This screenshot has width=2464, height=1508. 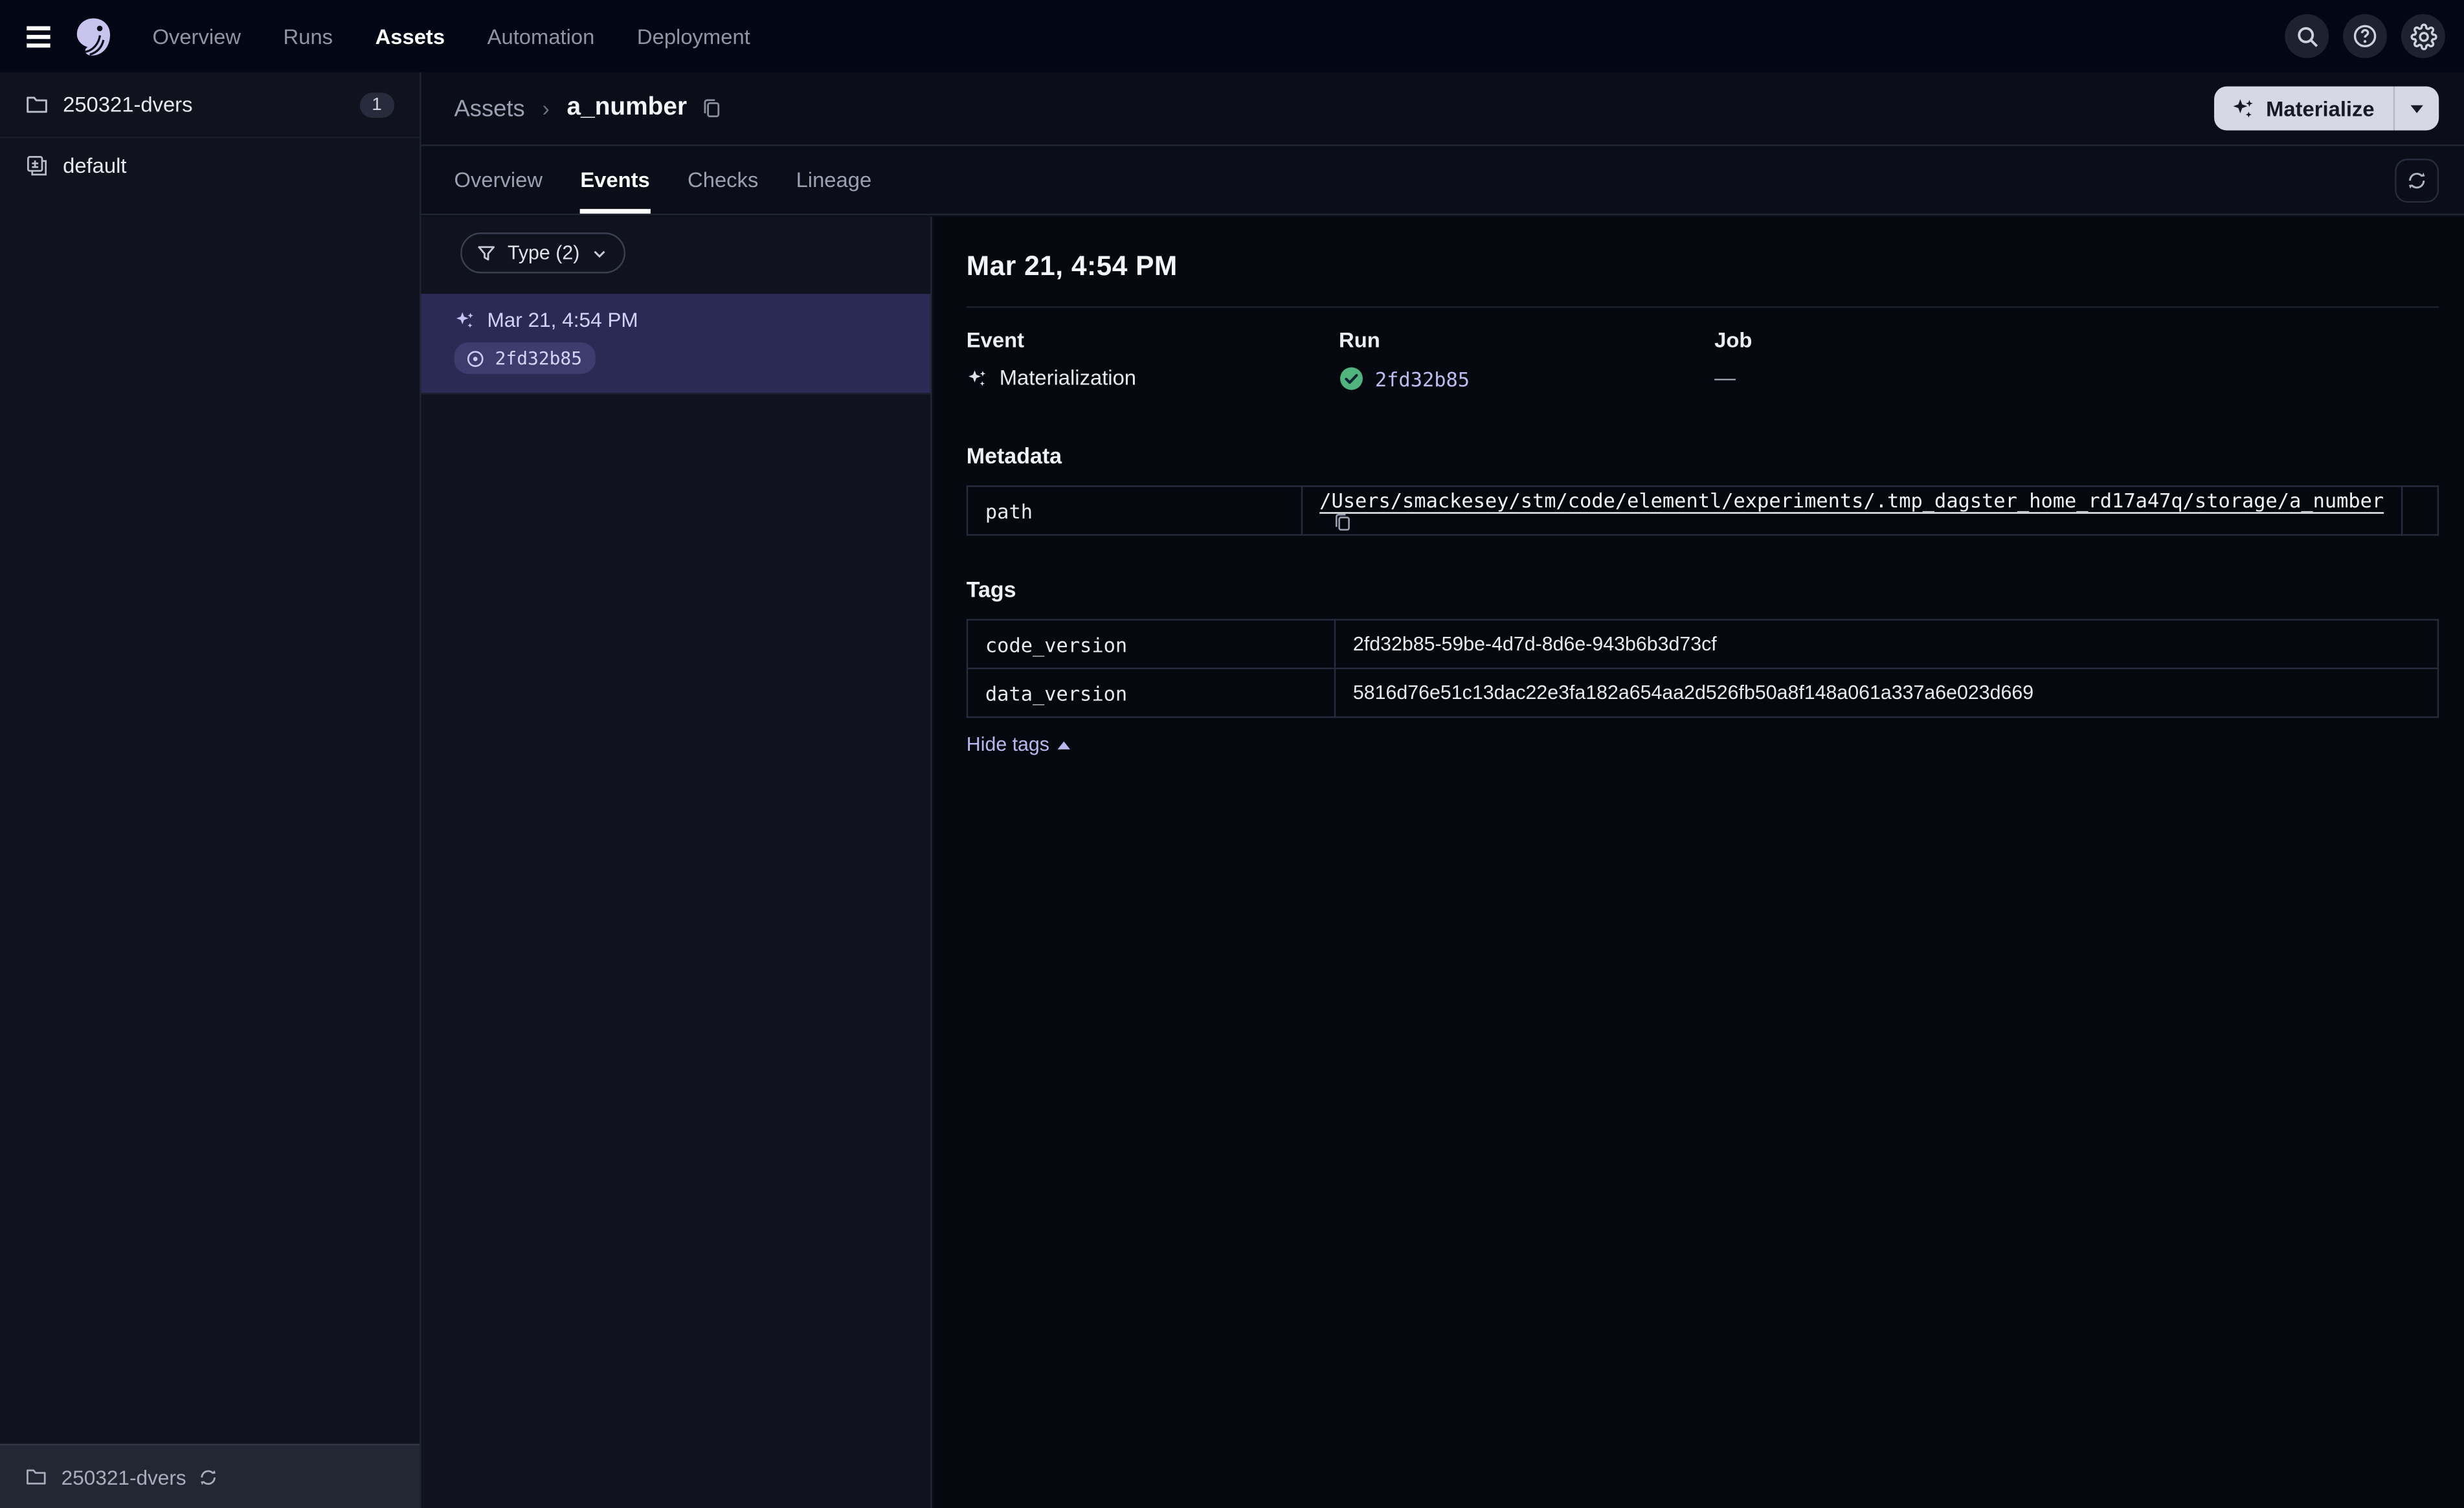 I want to click on nav-item-runs: Runs, so click(x=308, y=37).